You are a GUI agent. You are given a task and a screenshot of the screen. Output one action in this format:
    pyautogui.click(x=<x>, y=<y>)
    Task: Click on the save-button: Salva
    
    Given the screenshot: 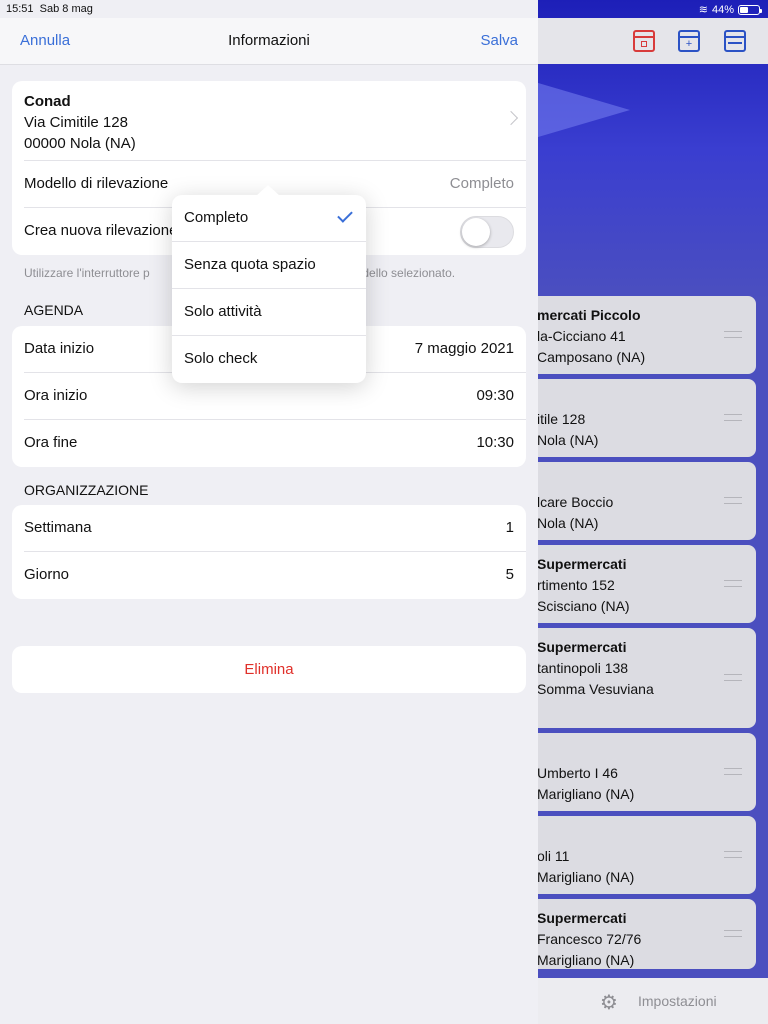 What is the action you would take?
    pyautogui.click(x=499, y=40)
    